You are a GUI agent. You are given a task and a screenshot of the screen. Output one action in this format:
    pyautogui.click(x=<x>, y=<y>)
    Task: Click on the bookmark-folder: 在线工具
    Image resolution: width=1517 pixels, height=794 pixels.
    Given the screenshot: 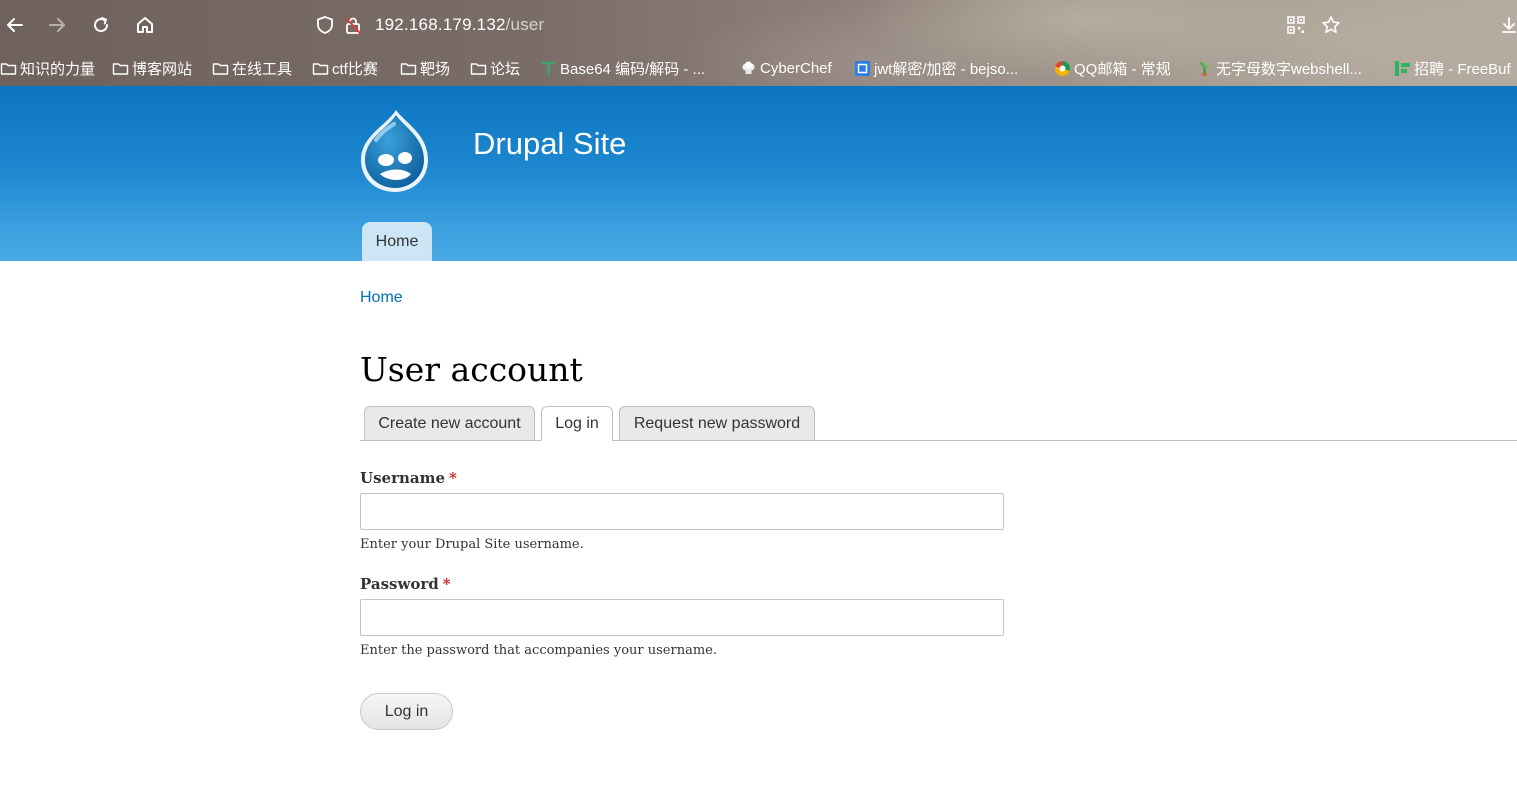 What is the action you would take?
    pyautogui.click(x=252, y=68)
    